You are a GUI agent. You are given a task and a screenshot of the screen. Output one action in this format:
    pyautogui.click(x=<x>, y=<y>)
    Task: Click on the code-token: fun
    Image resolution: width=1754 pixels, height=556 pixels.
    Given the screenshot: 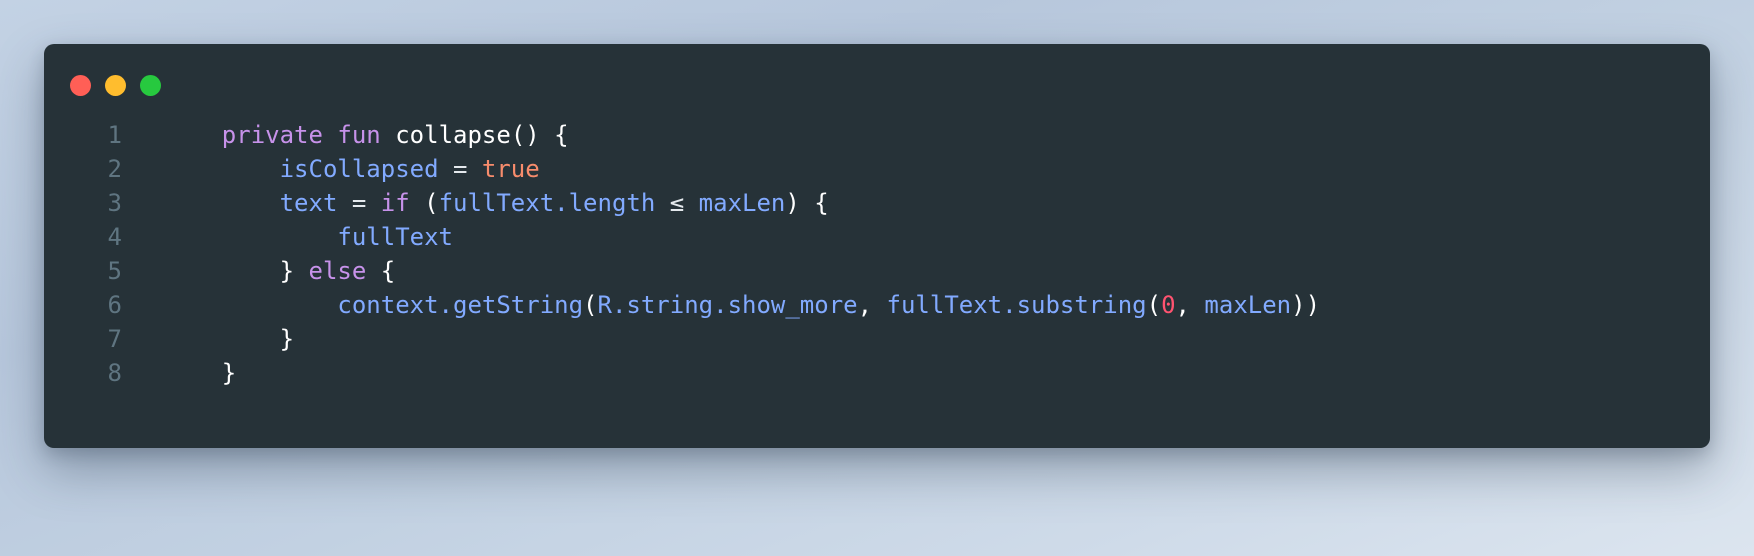 What is the action you would take?
    pyautogui.click(x=359, y=135)
    